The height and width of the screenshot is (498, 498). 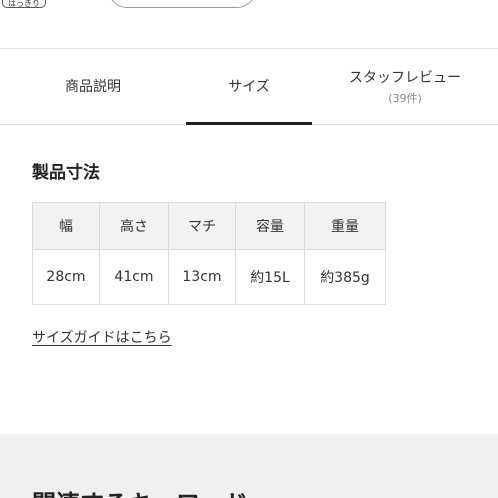 I want to click on table-header-row: 幅 高さ マチ 容量 重量, so click(x=209, y=226).